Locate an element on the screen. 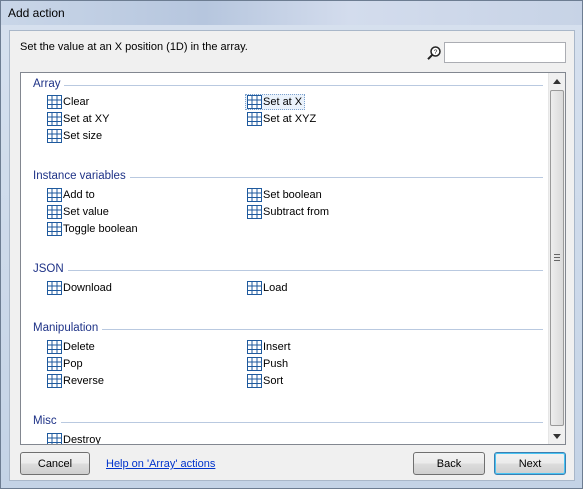 This screenshot has width=583, height=489. action-item-sort: Sort is located at coordinates (265, 381).